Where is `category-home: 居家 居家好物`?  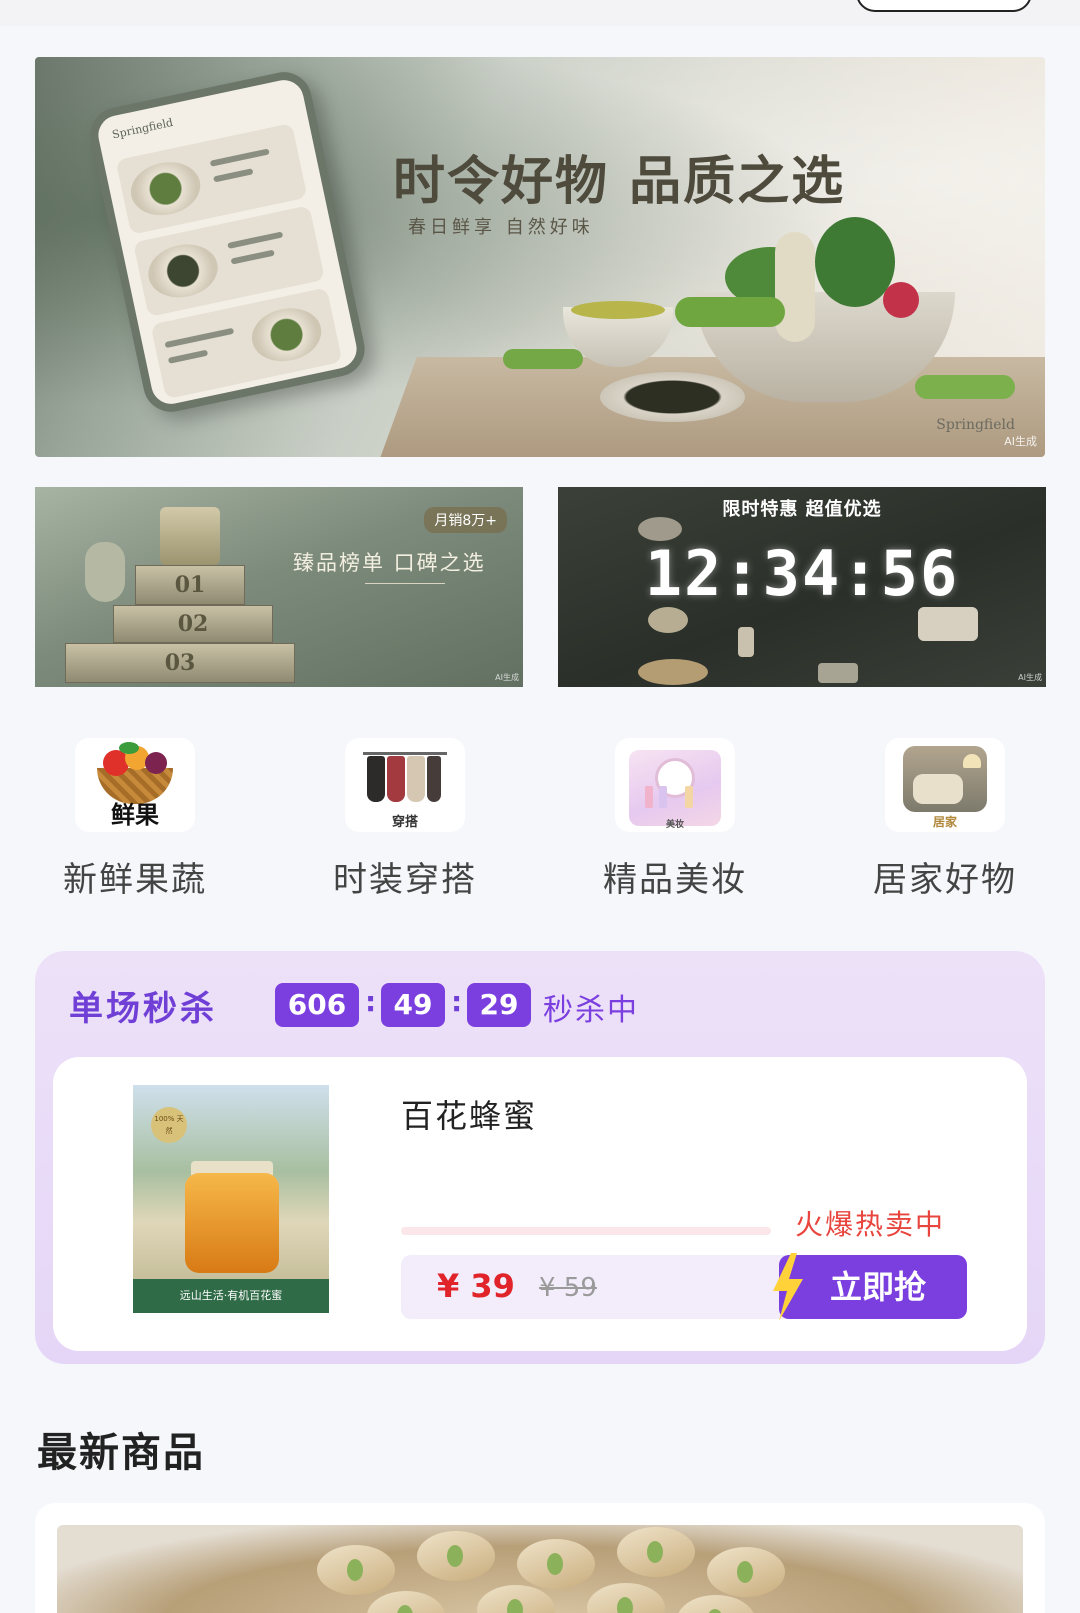 category-home: 居家 居家好物 is located at coordinates (945, 819).